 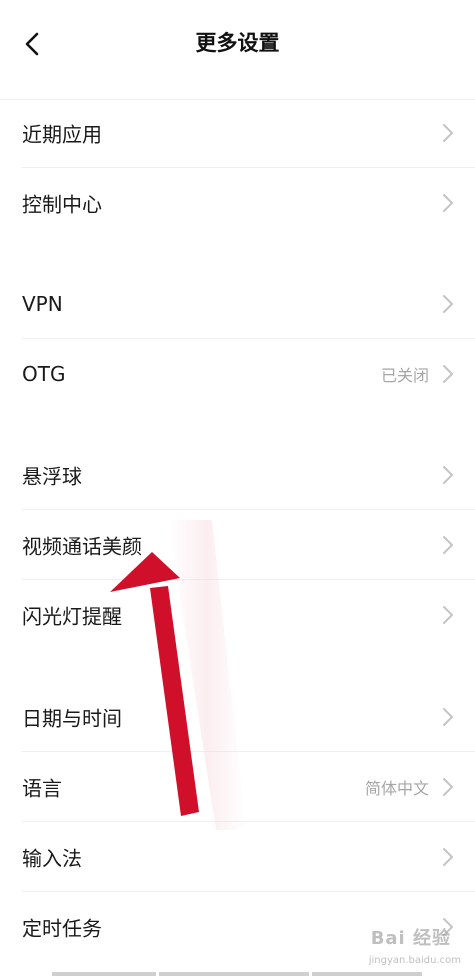 I want to click on settings-item-vpn: VPN, so click(x=237, y=304).